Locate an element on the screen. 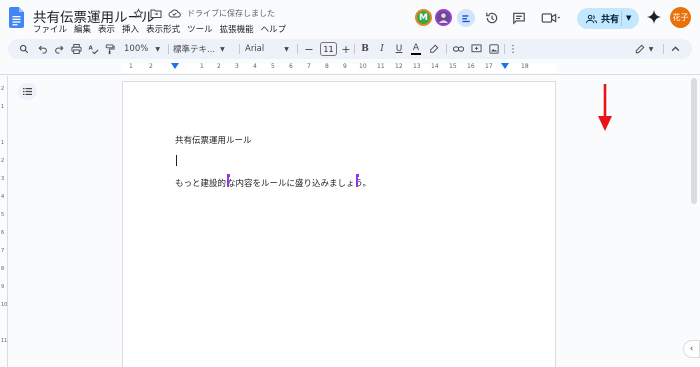 This screenshot has height=367, width=700. side-panel-toggle-chevron-left-icon: ‹ is located at coordinates (691, 349).